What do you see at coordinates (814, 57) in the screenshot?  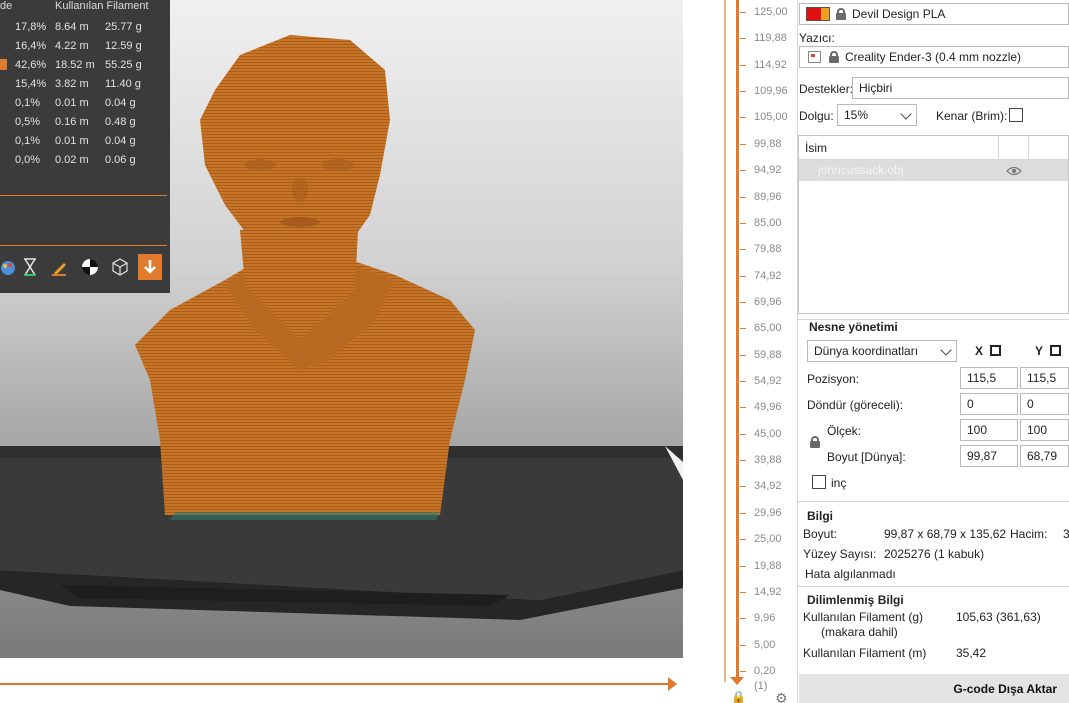 I see `printer-icon` at bounding box center [814, 57].